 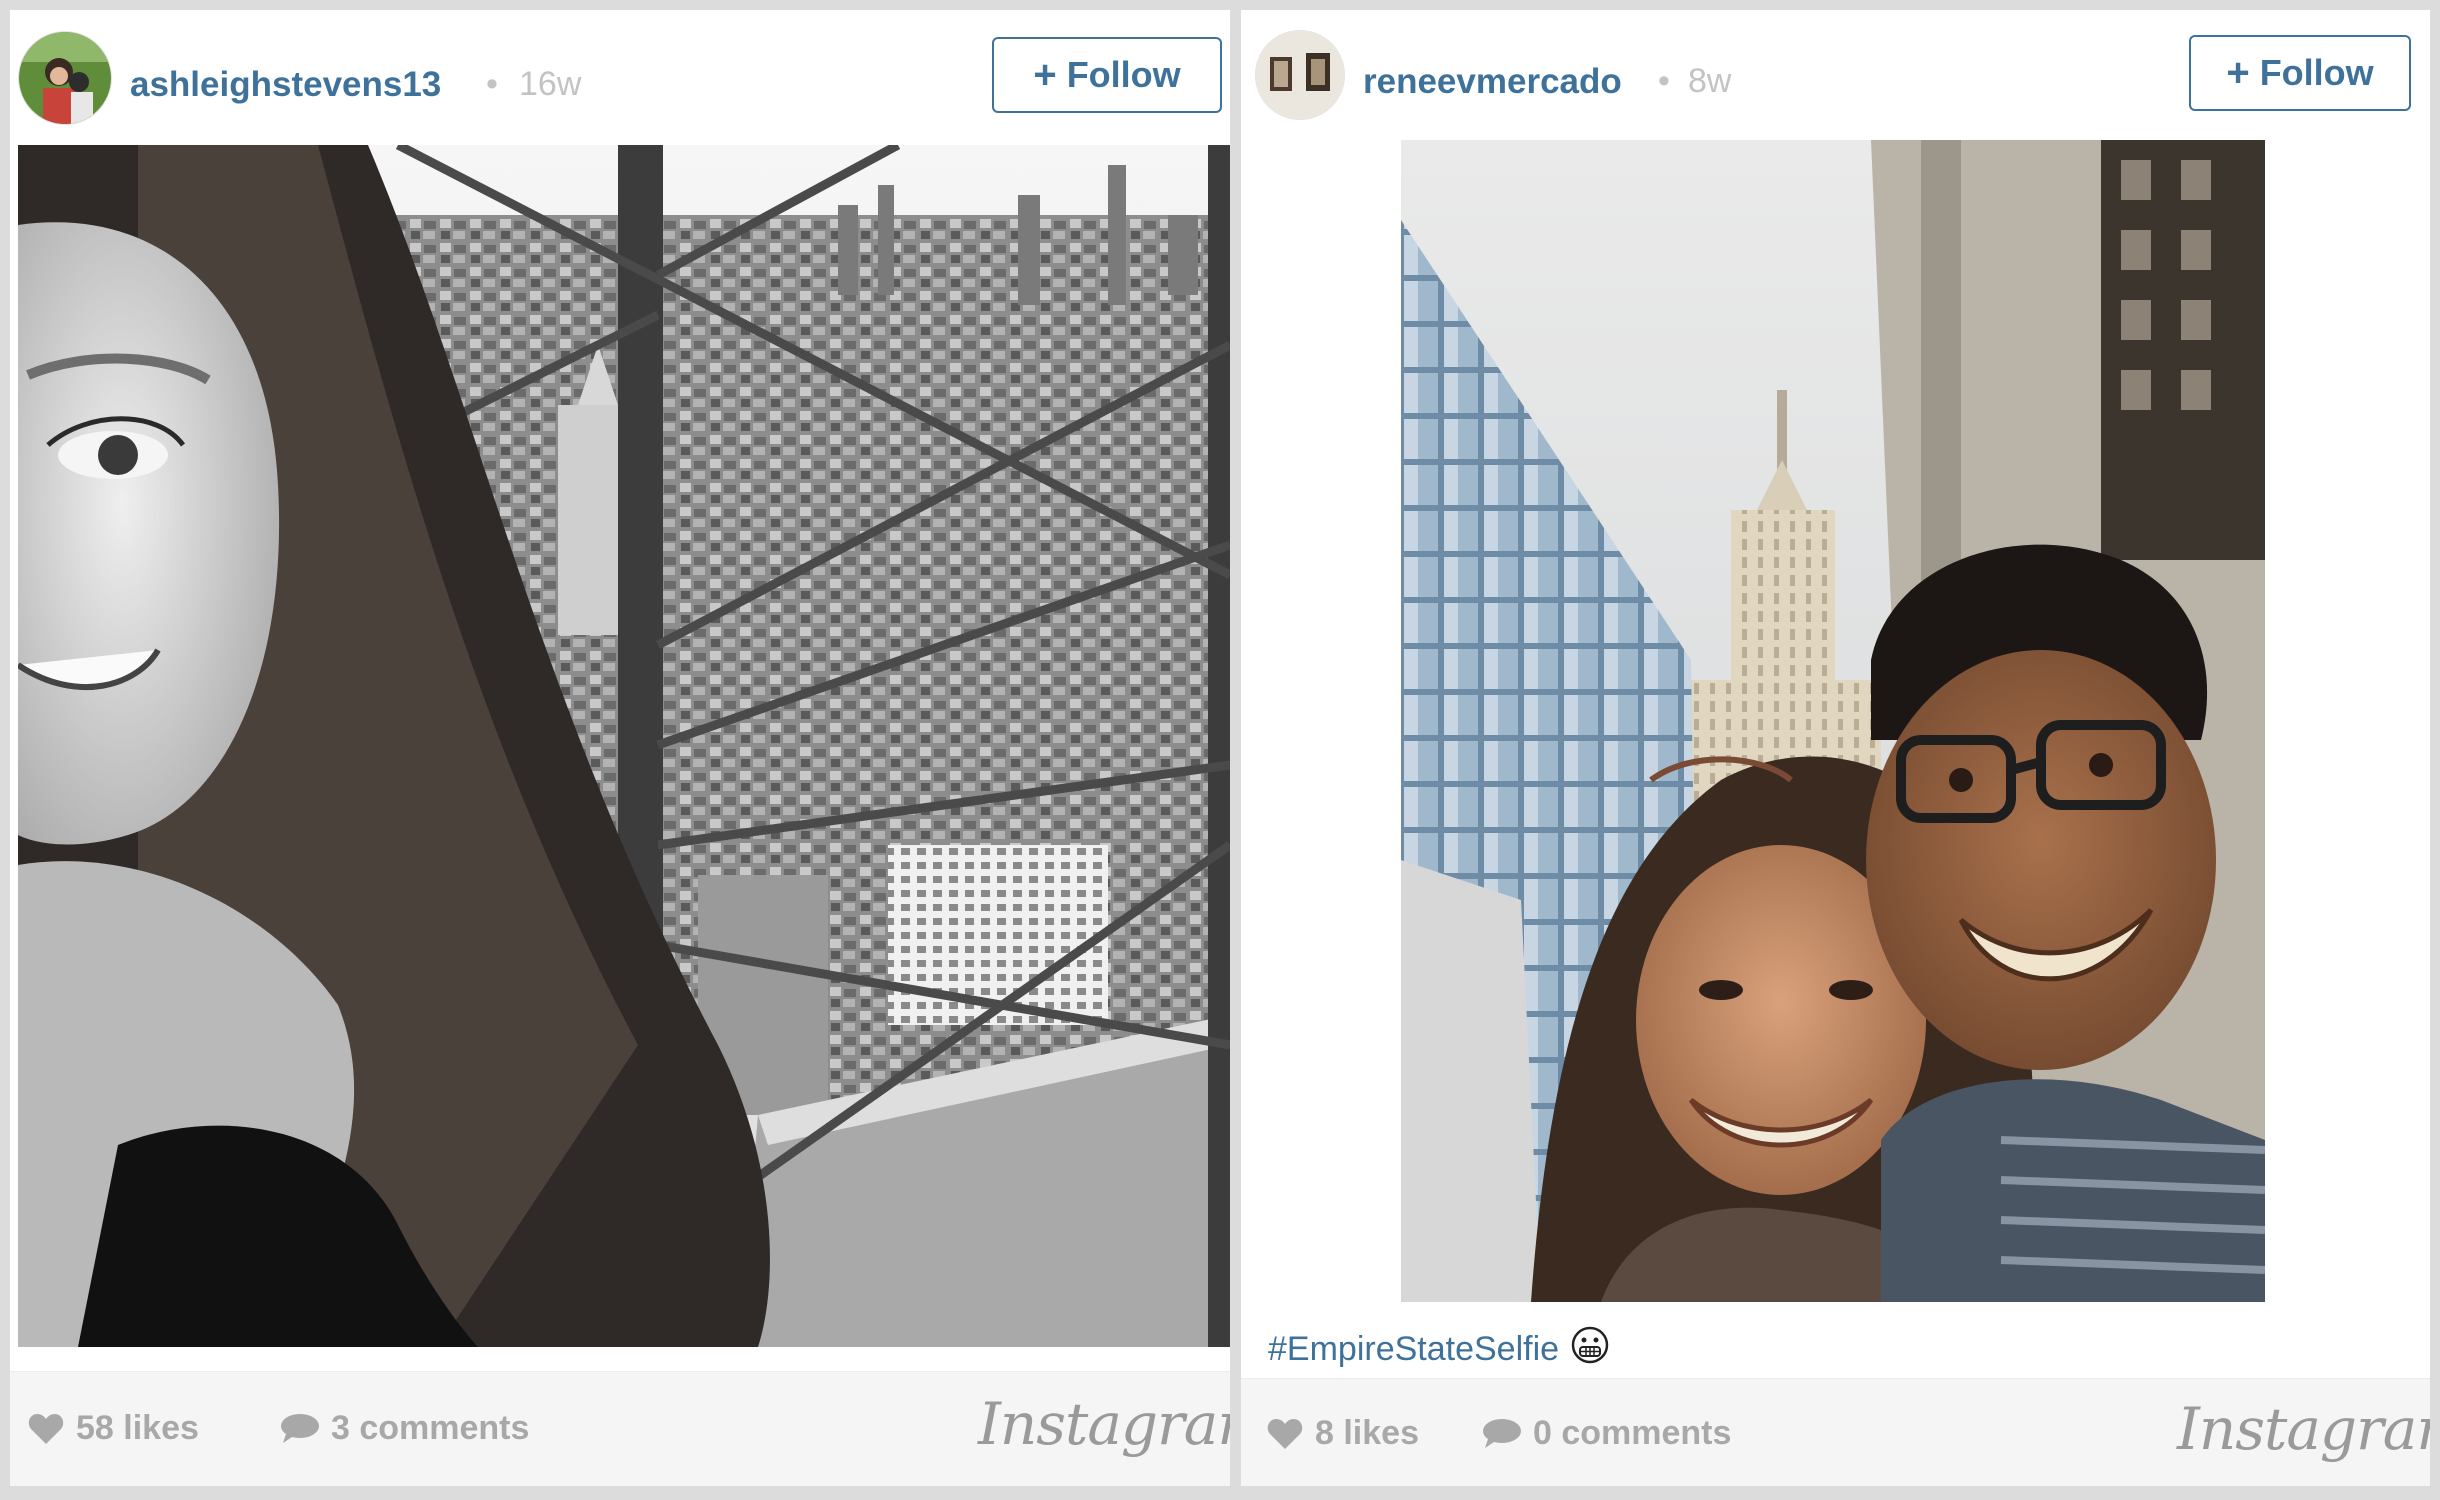 What do you see at coordinates (620, 77) in the screenshot?
I see `post-header: ashleighstevens13 • 16w + Follow` at bounding box center [620, 77].